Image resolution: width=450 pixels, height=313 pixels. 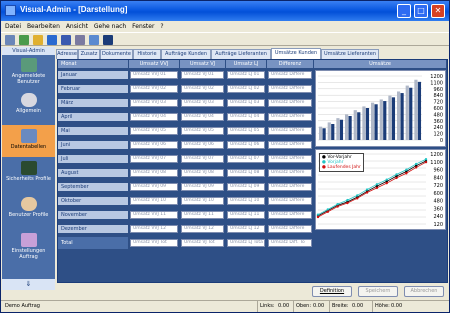 I want to click on refresh-icon, so click(x=52, y=40).